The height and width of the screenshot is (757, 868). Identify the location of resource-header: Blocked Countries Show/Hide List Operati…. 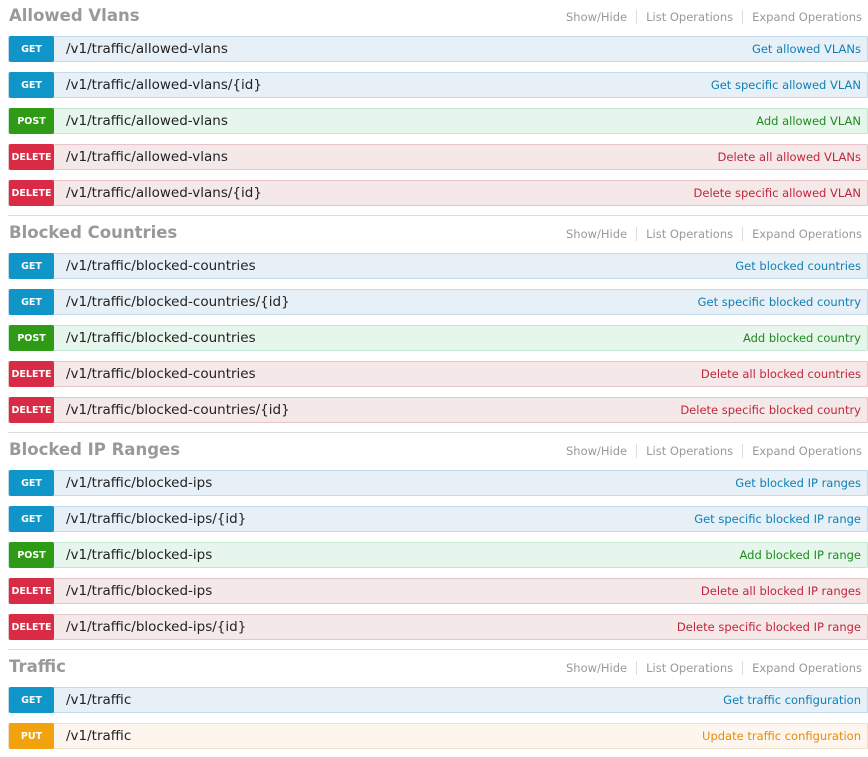
(438, 236).